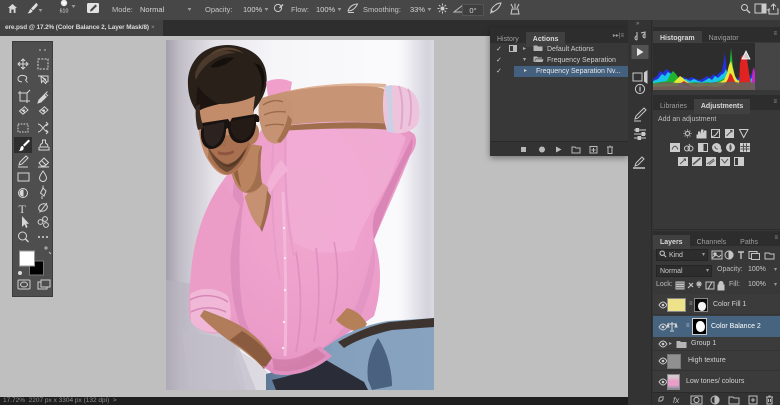  I want to click on svg-text: 610, so click(64, 11).